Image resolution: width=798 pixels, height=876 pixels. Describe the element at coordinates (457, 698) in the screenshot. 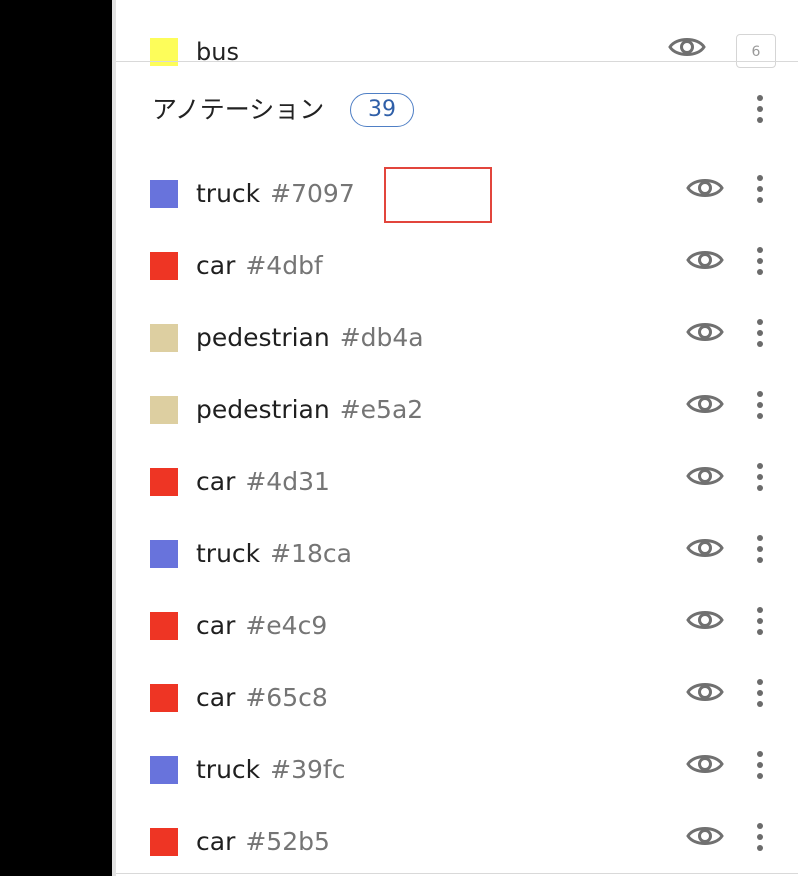

I see `annotation-item: car #65c8` at that location.